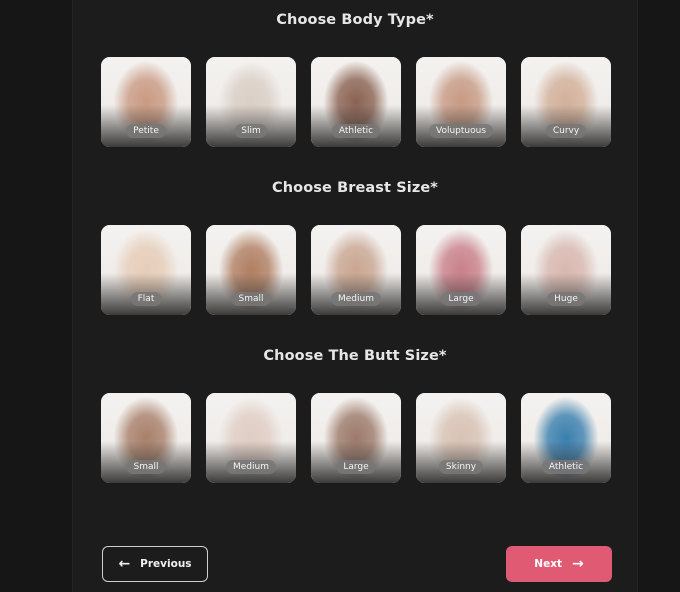  I want to click on option-label: Flat, so click(146, 299).